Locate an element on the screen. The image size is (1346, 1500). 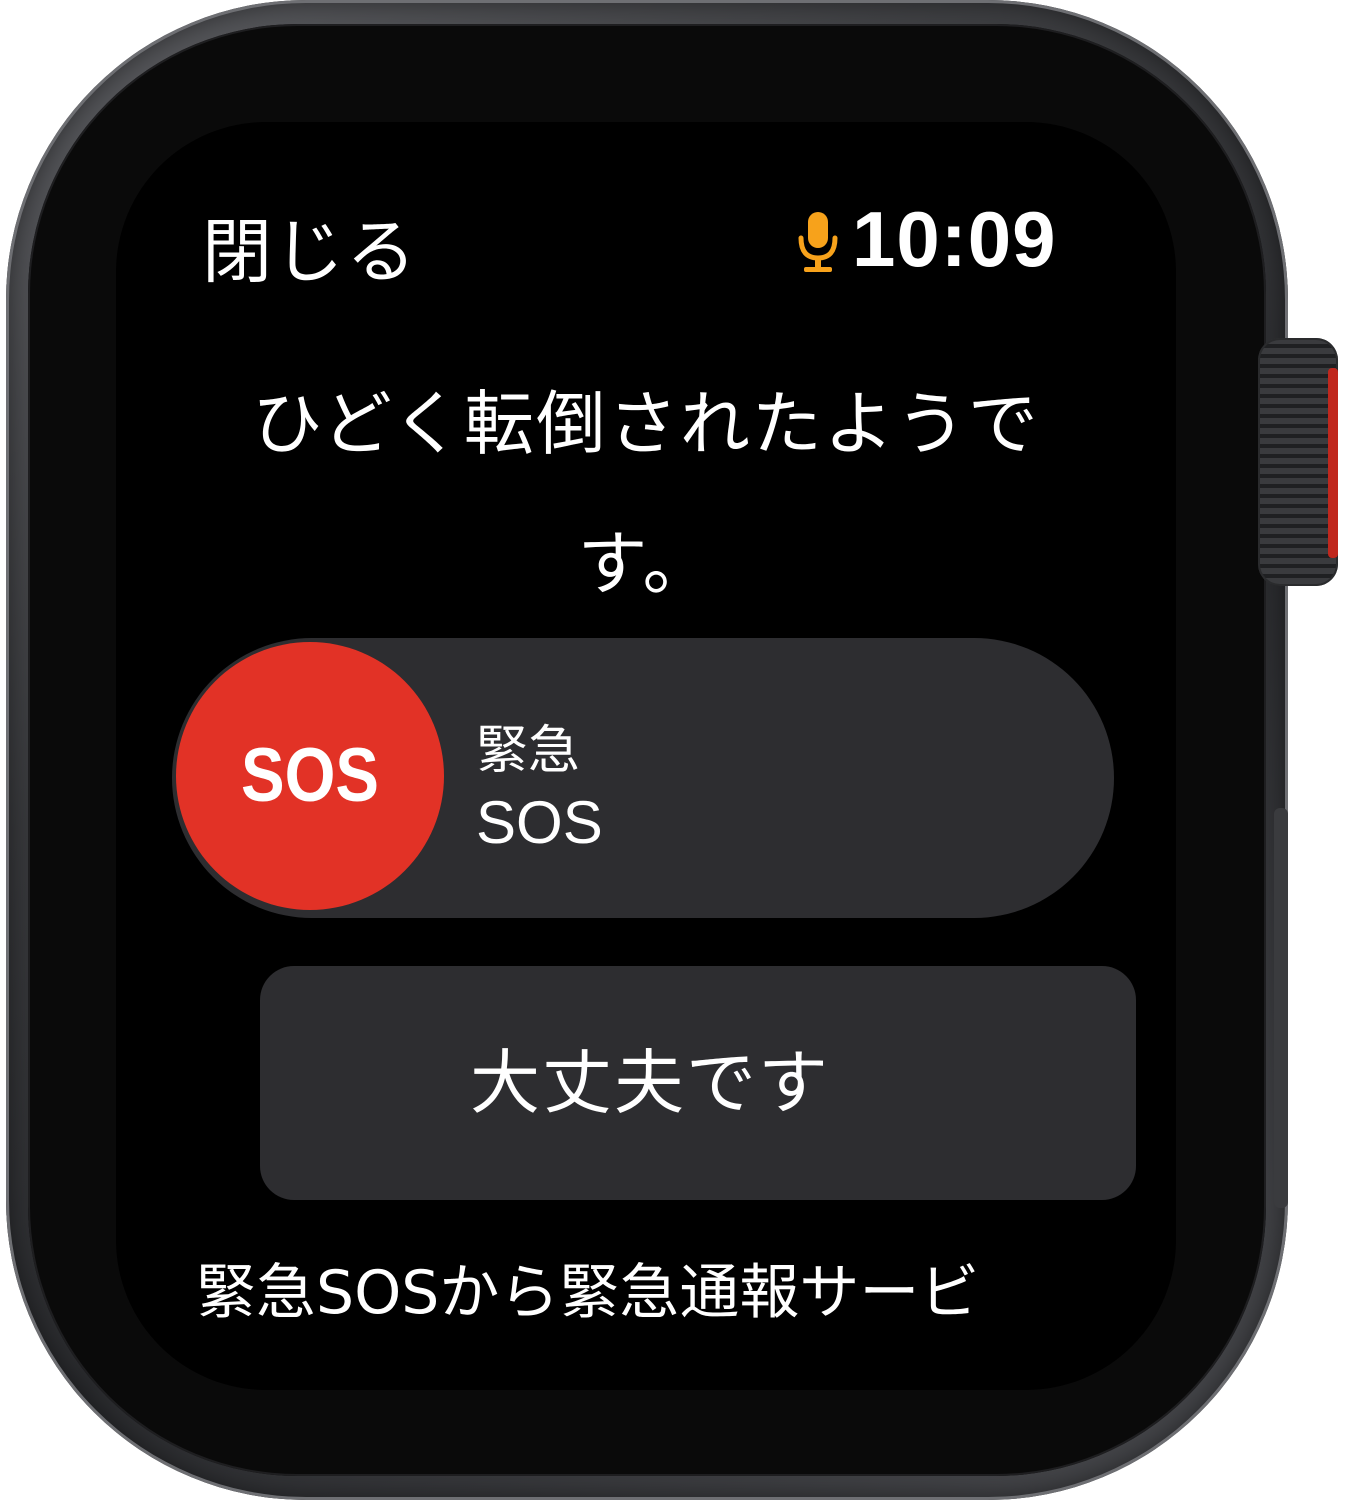
digital-crown is located at coordinates (1298, 462).